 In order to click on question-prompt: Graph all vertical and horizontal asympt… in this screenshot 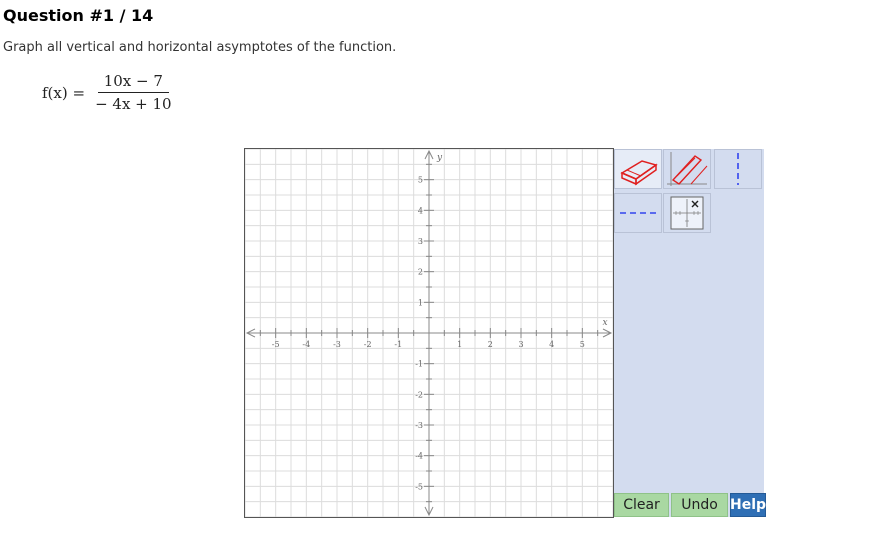, I will do `click(200, 47)`.